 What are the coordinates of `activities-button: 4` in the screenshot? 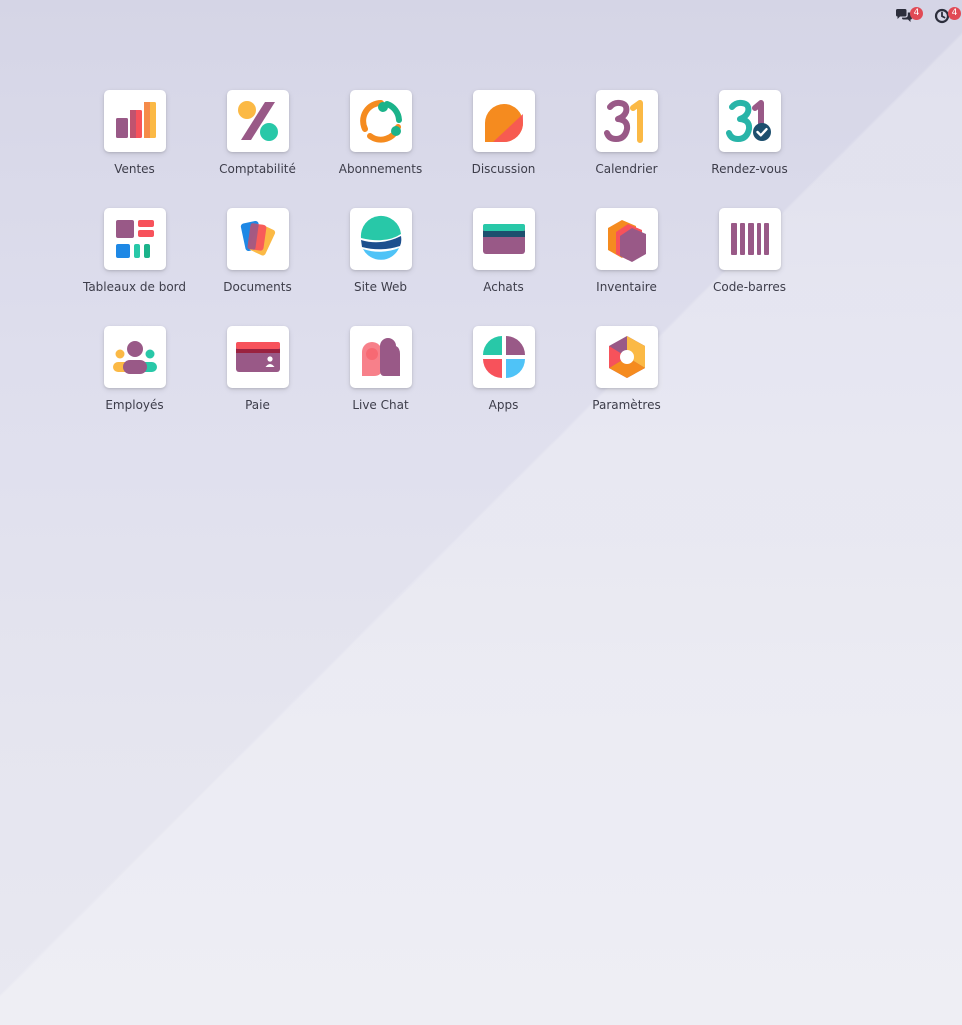 It's located at (945, 18).